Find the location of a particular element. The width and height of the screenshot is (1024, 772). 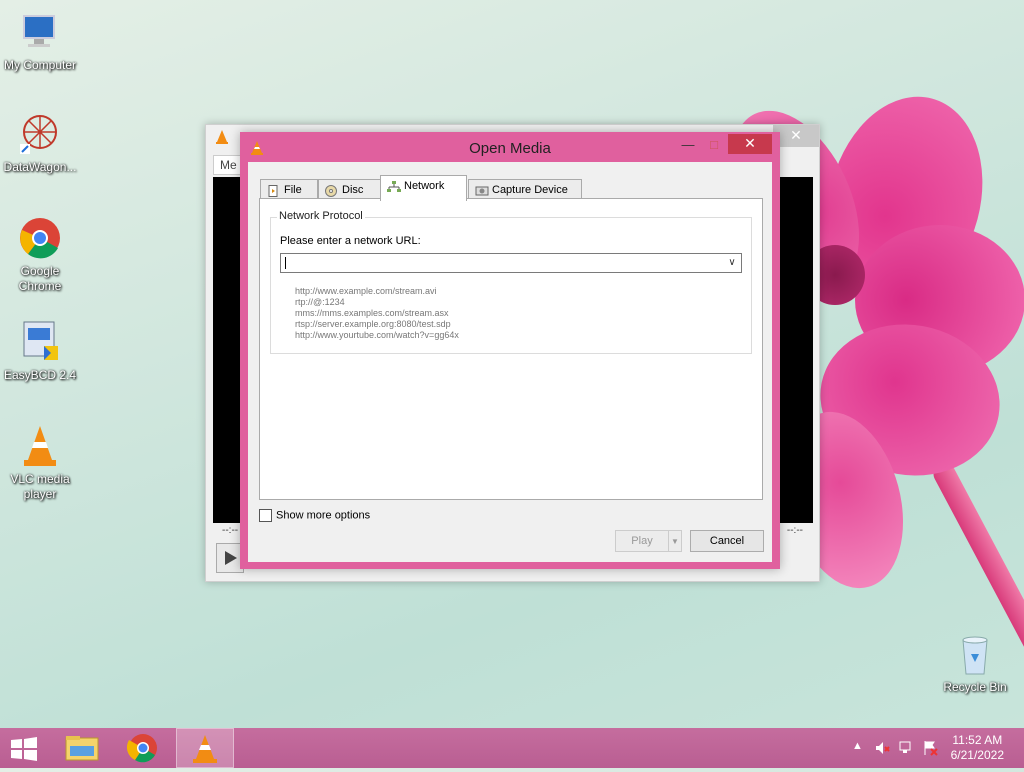

tab-label: Network is located at coordinates (424, 186).